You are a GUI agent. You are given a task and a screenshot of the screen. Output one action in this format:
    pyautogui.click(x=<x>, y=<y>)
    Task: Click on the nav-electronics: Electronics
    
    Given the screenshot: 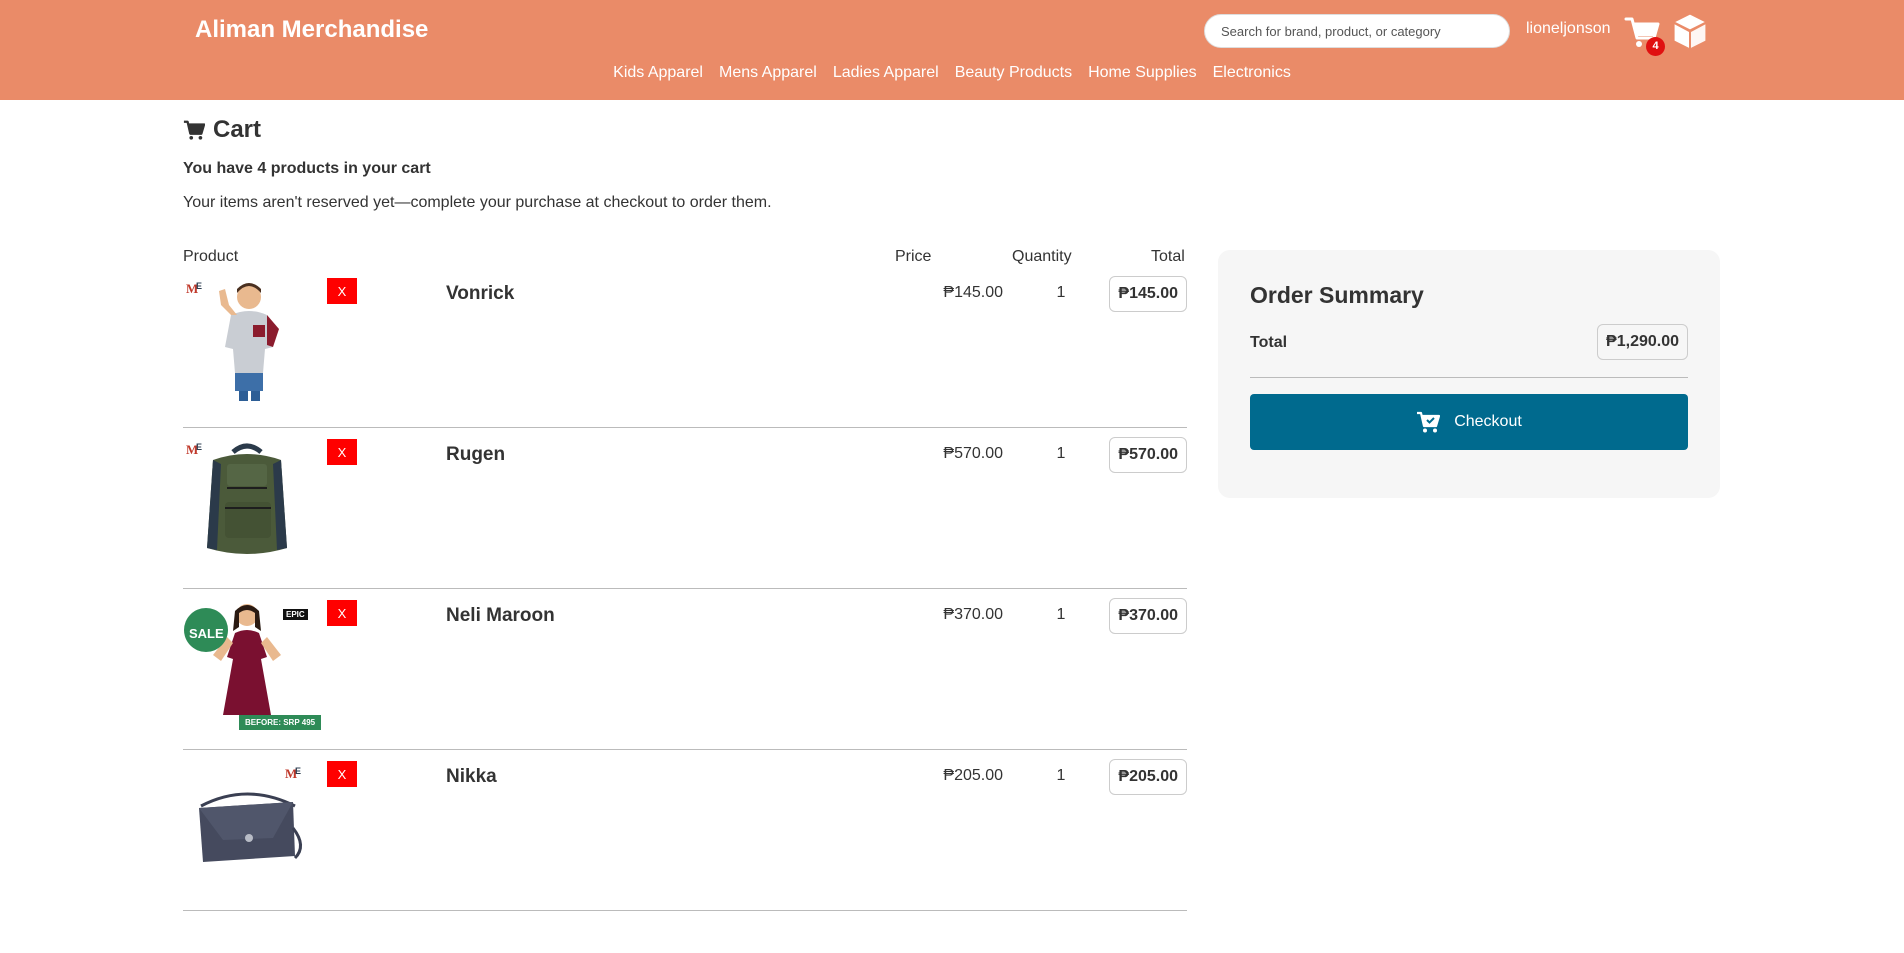 What is the action you would take?
    pyautogui.click(x=1252, y=73)
    